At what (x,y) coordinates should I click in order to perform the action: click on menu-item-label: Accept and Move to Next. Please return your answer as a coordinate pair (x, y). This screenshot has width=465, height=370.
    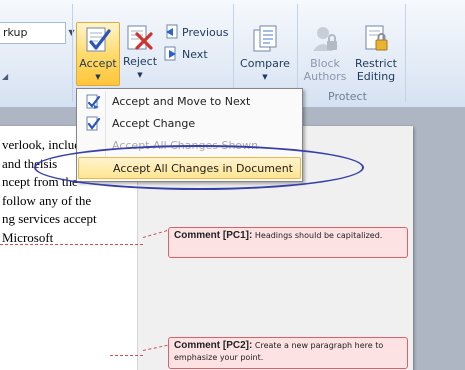
    Looking at the image, I should click on (181, 101).